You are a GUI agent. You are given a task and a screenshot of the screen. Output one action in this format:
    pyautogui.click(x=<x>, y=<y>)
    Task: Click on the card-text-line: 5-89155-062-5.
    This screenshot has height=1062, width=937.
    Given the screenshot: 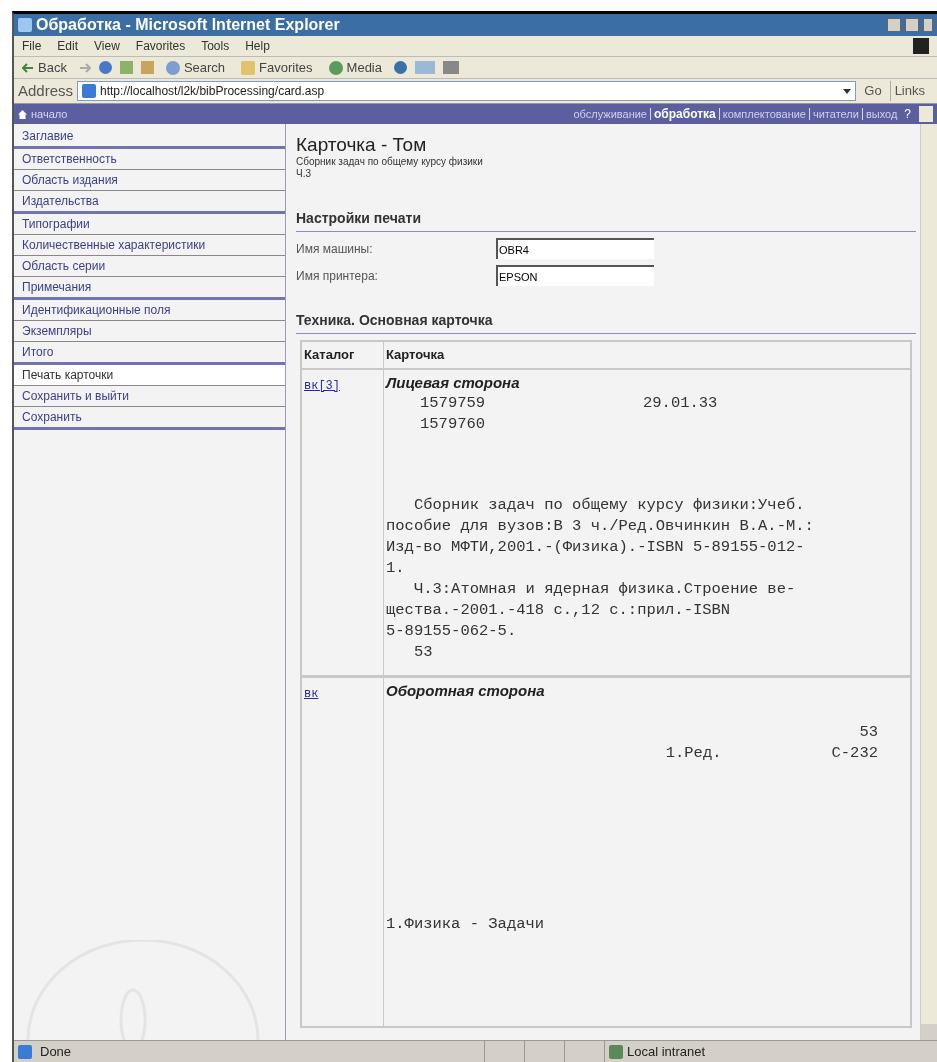 What is the action you would take?
    pyautogui.click(x=452, y=631)
    